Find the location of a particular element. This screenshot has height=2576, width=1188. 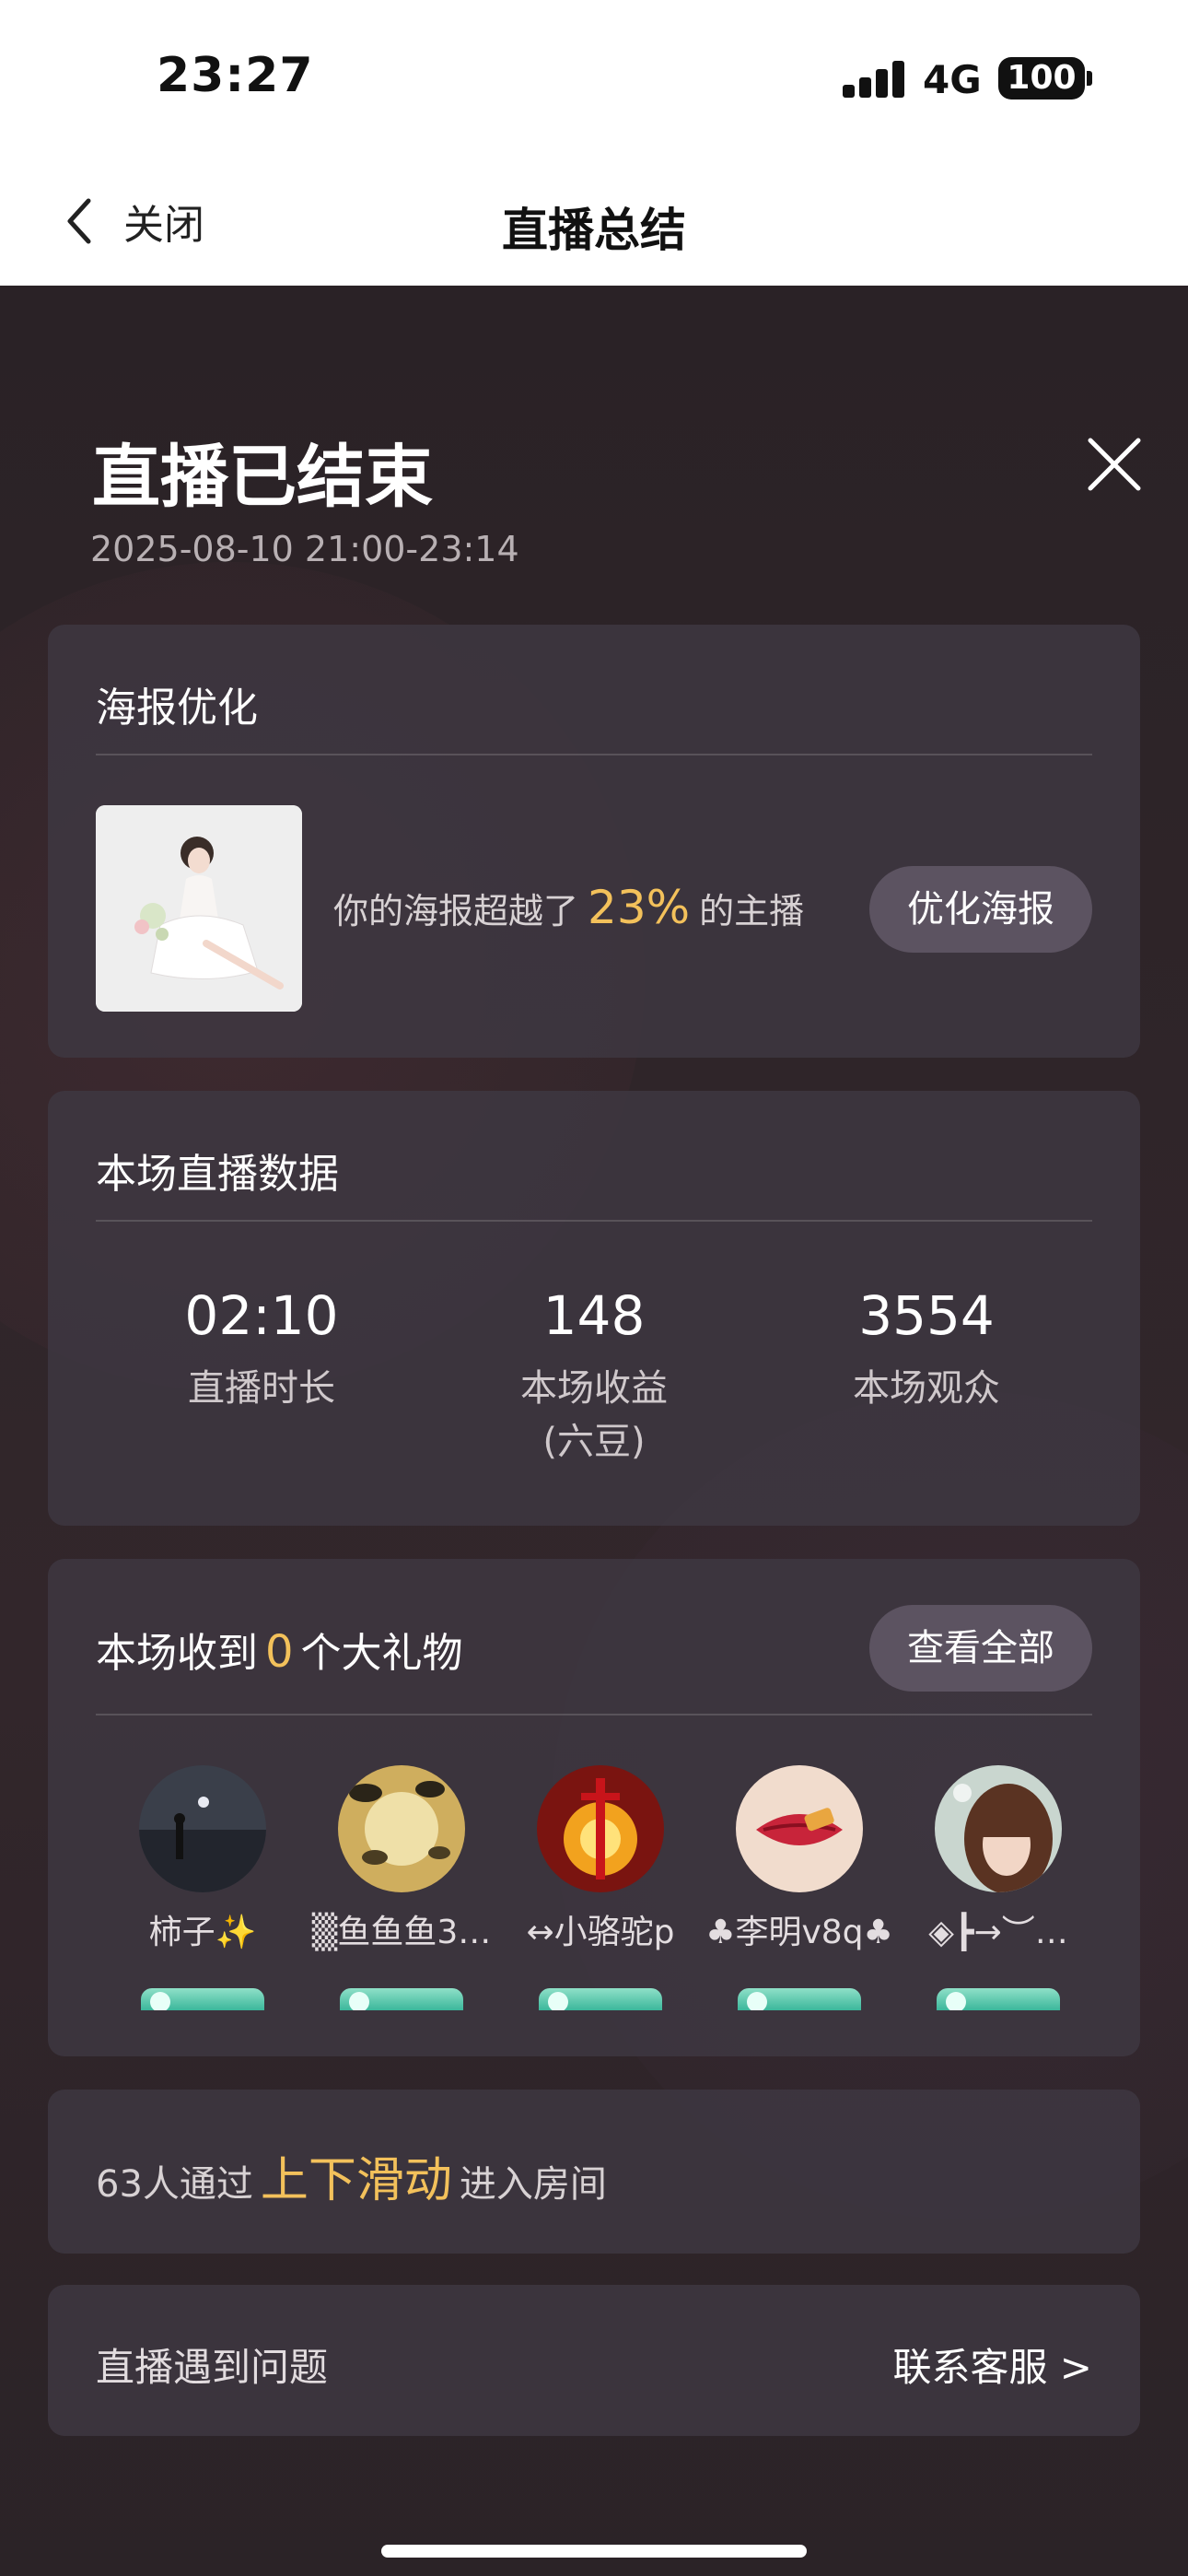

battery-icon: 100 is located at coordinates (1041, 78).